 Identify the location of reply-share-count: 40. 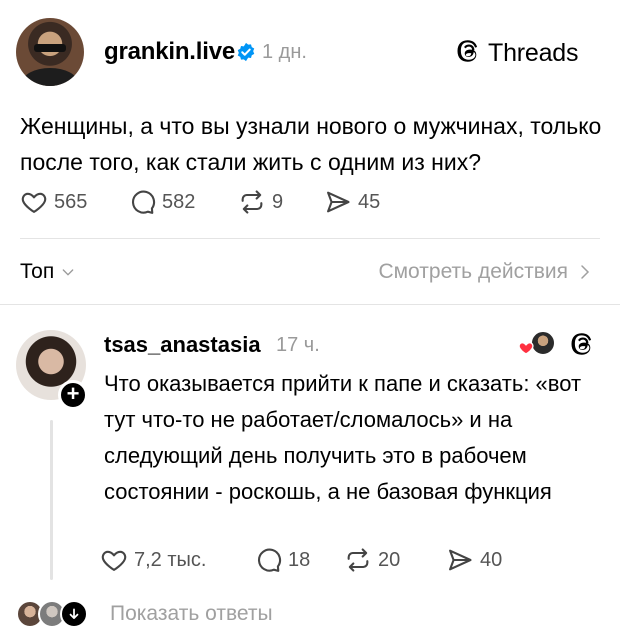
(491, 559).